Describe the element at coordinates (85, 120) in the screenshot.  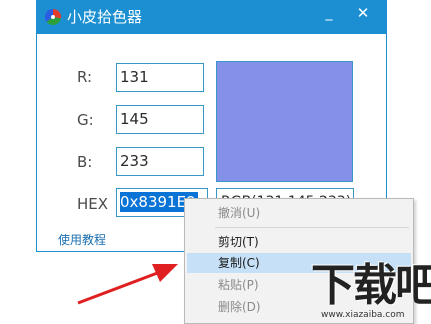
I see `g-label: G:` at that location.